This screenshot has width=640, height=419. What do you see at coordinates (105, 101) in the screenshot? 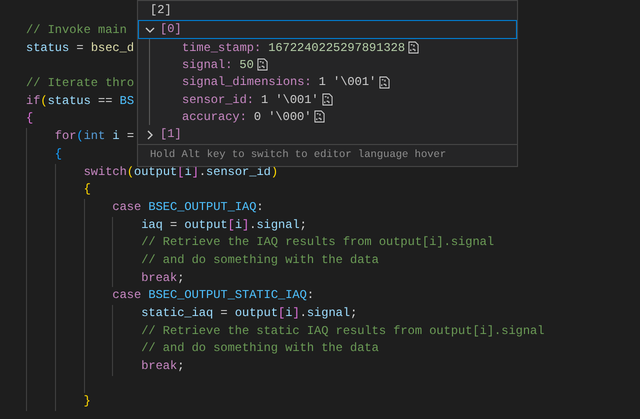
I see `code-token: ==` at bounding box center [105, 101].